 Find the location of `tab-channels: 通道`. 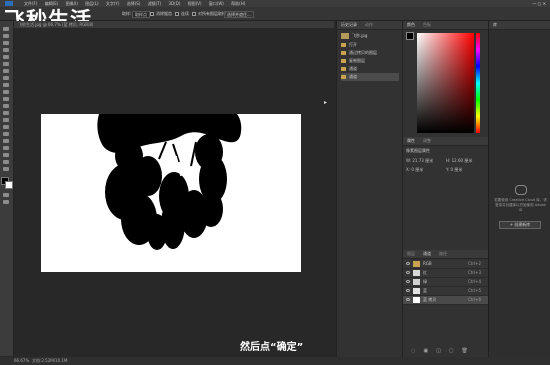

tab-channels: 通道 is located at coordinates (427, 254).